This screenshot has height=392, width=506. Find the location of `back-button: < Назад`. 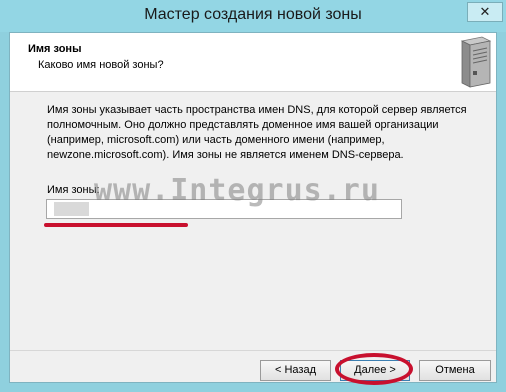

back-button: < Назад is located at coordinates (295, 370).